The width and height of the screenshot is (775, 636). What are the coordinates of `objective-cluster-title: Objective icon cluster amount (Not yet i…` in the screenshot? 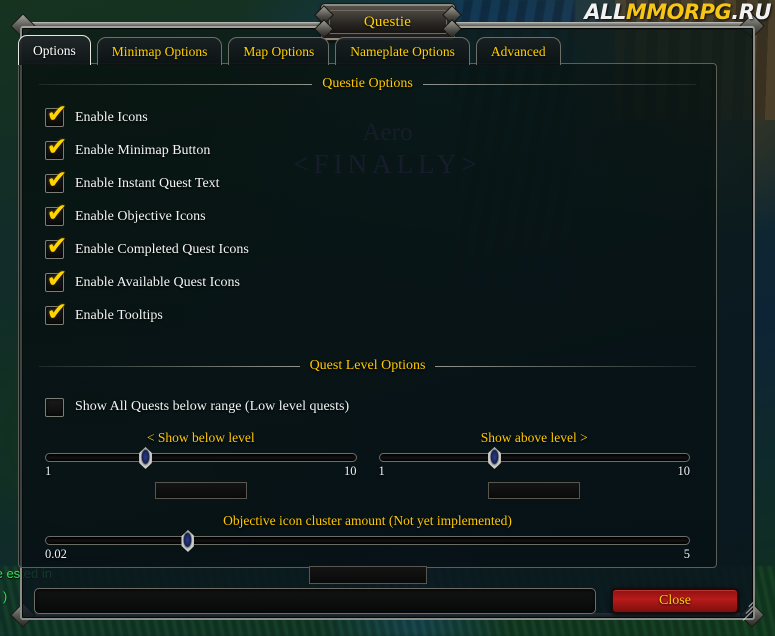 It's located at (367, 520).